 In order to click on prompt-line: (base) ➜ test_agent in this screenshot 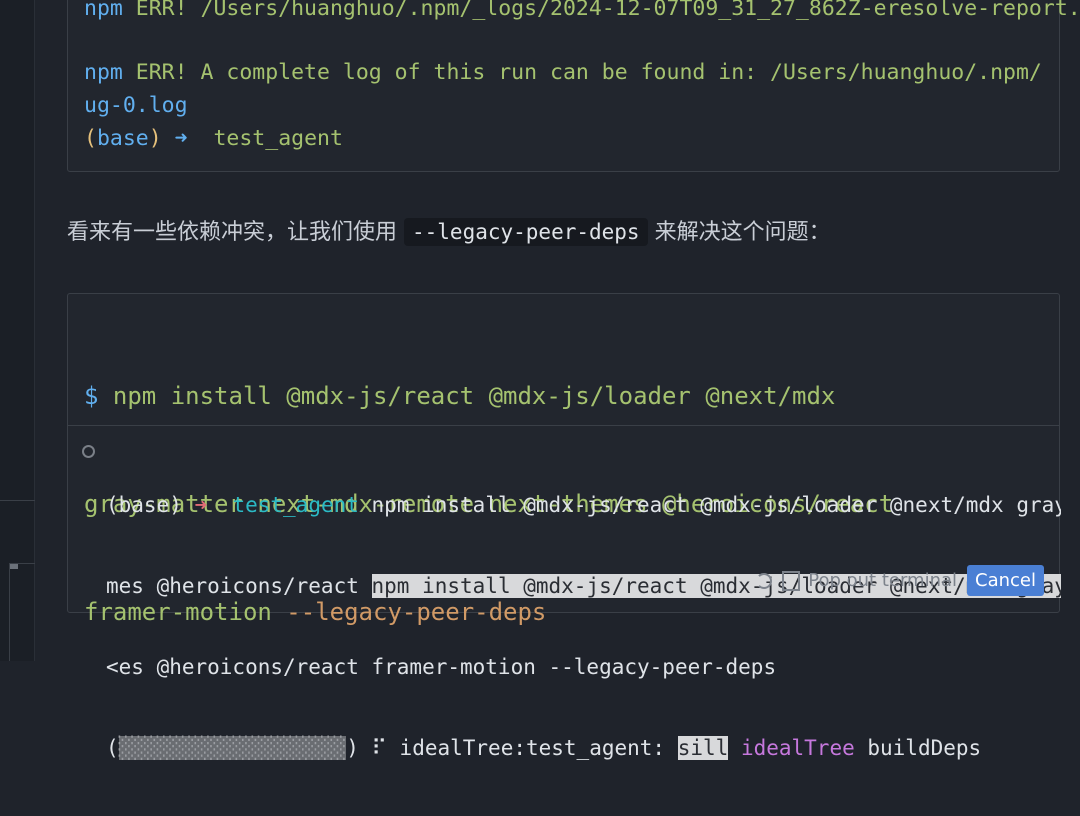, I will do `click(213, 138)`.